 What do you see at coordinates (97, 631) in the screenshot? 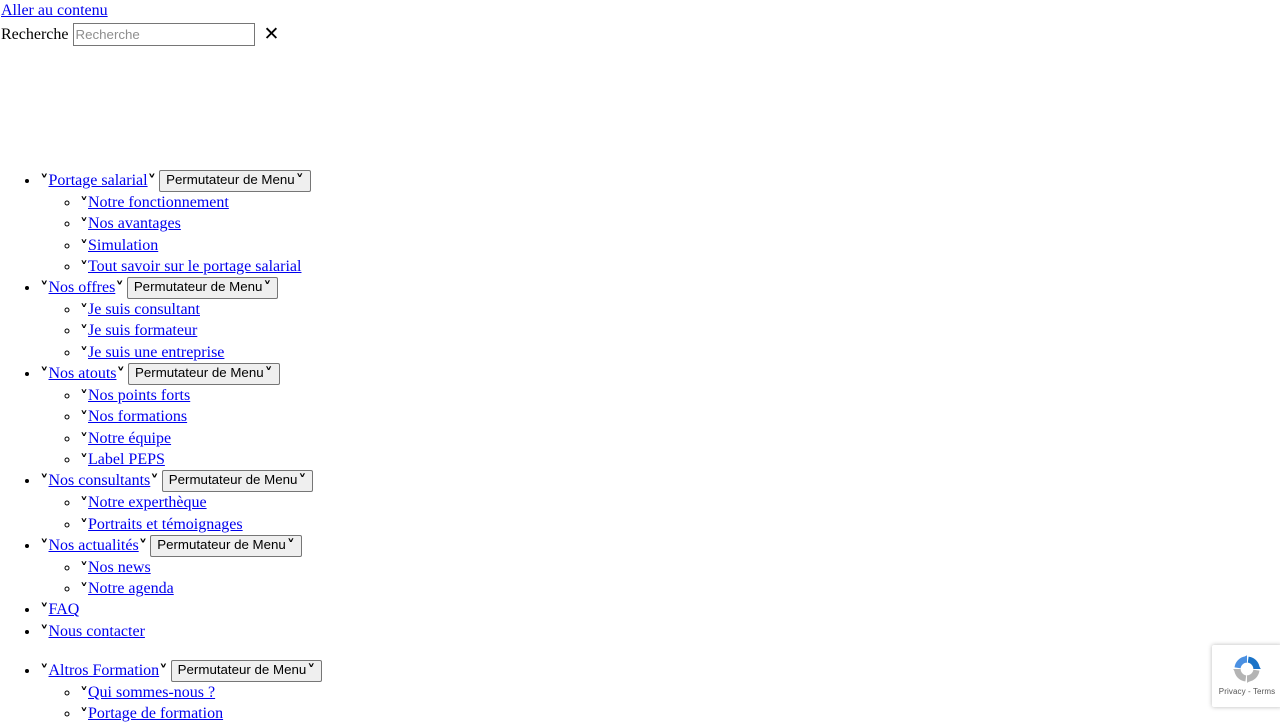
I see `nav-link: Nous contacter` at bounding box center [97, 631].